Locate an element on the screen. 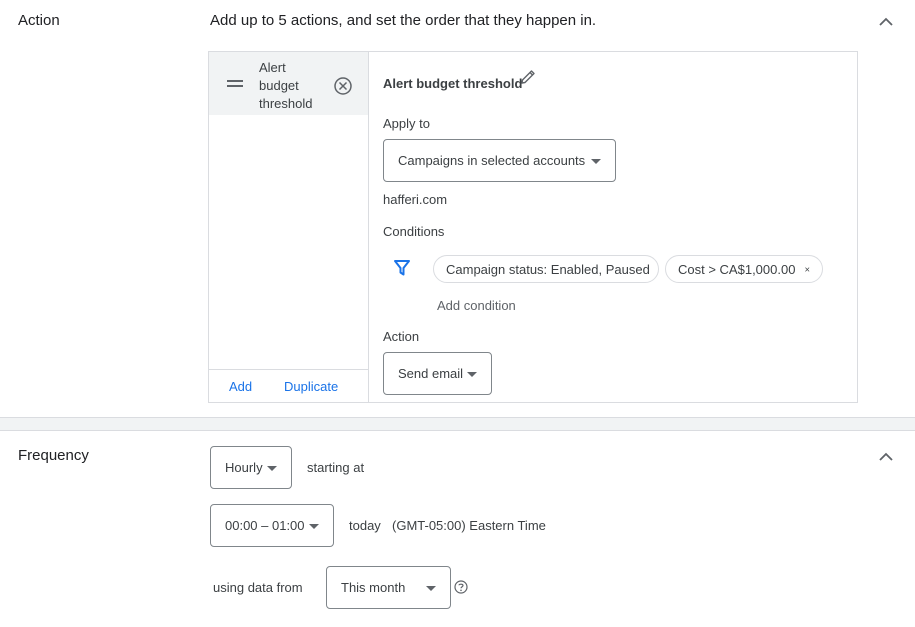 The width and height of the screenshot is (915, 627). condition-chip-cost: Cost > CA$1,000.00 is located at coordinates (744, 269).